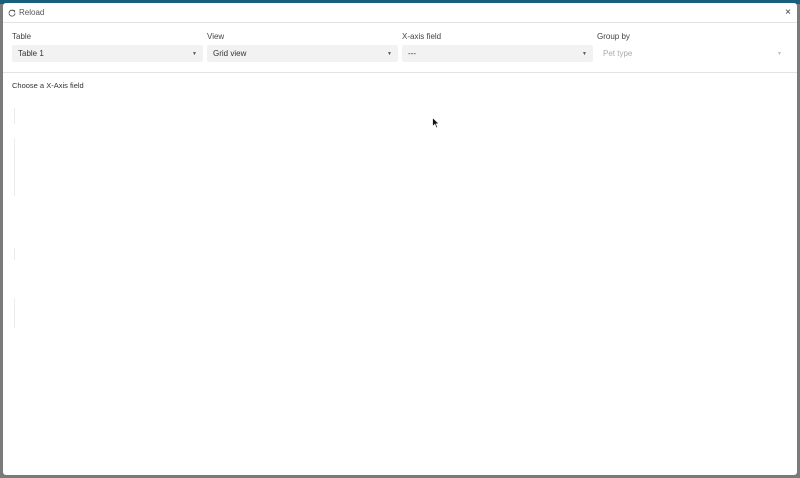 The width and height of the screenshot is (800, 478). What do you see at coordinates (422, 36) in the screenshot?
I see `x-axis-field-label: X-axis field` at bounding box center [422, 36].